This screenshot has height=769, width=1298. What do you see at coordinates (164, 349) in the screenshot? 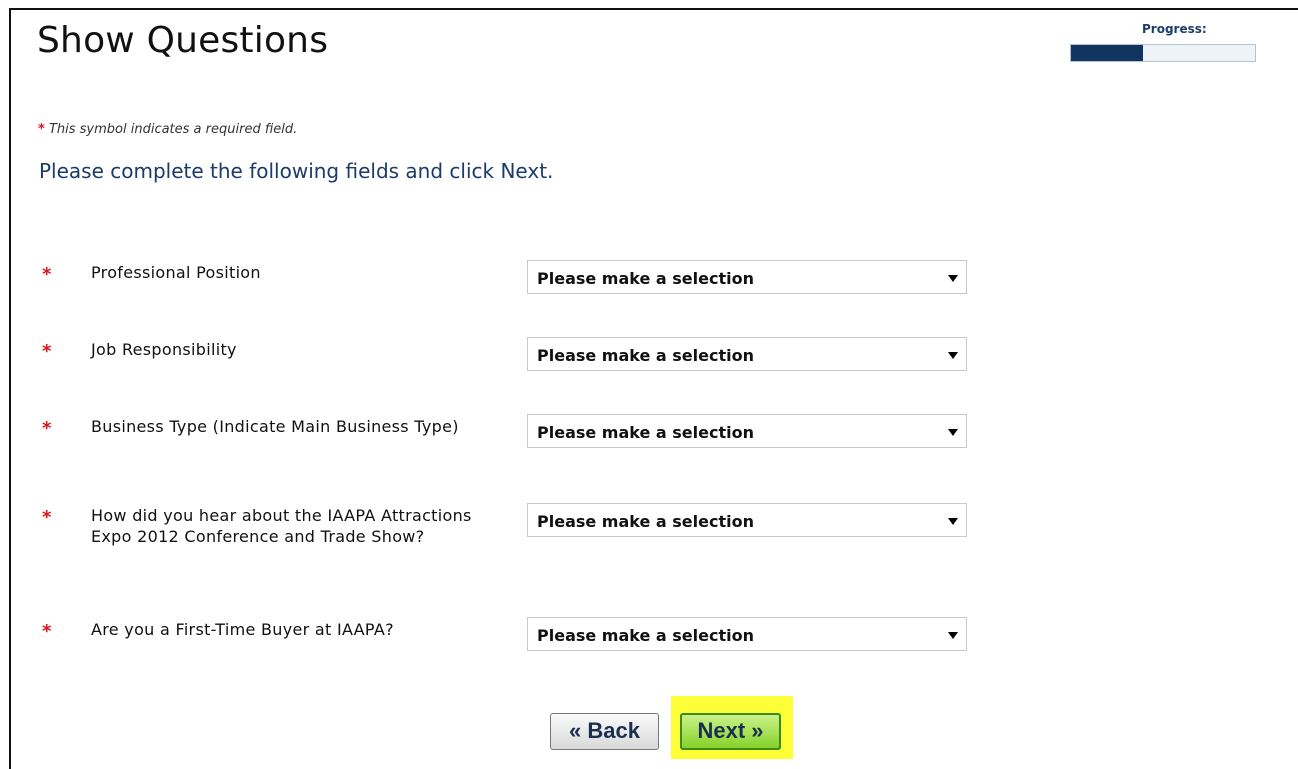
I see `question-label: Job Responsibility` at bounding box center [164, 349].